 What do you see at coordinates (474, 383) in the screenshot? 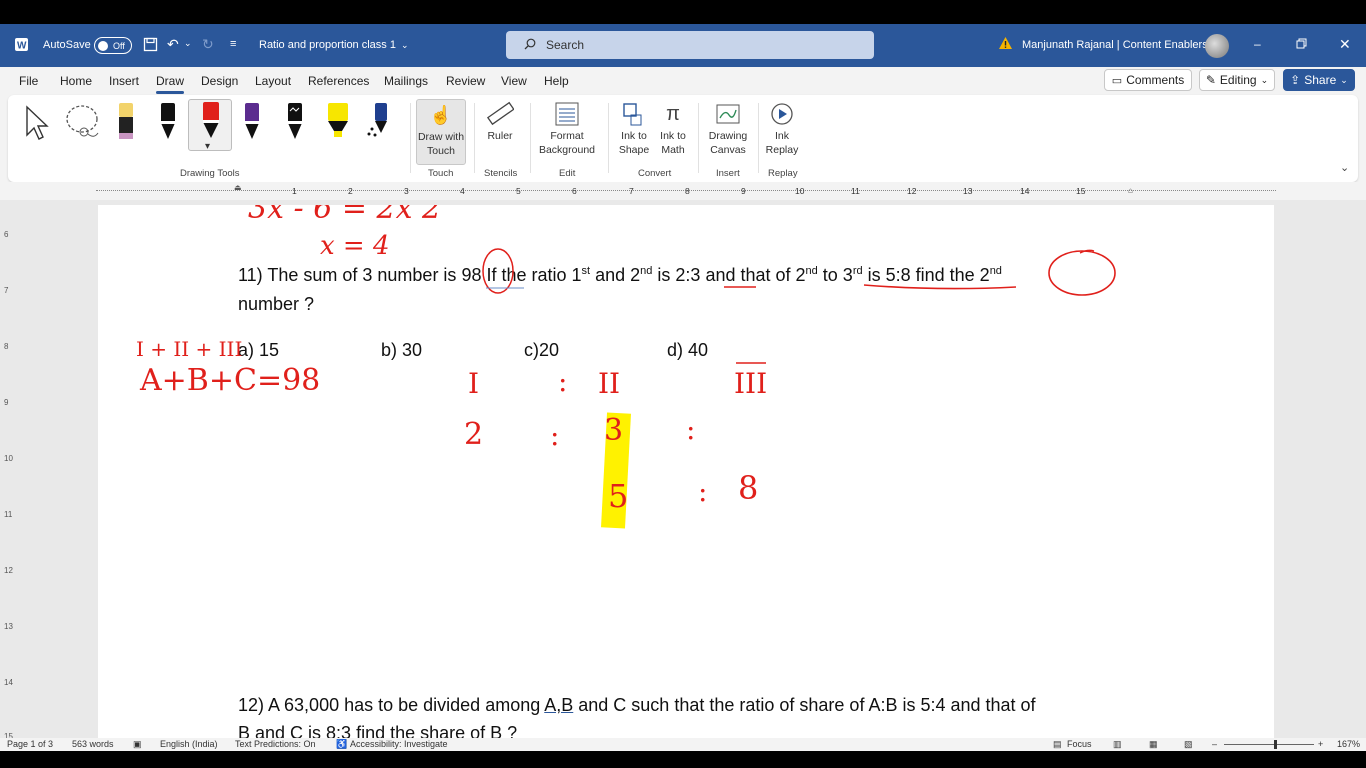
I see `ink-col1-head: I` at bounding box center [474, 383].